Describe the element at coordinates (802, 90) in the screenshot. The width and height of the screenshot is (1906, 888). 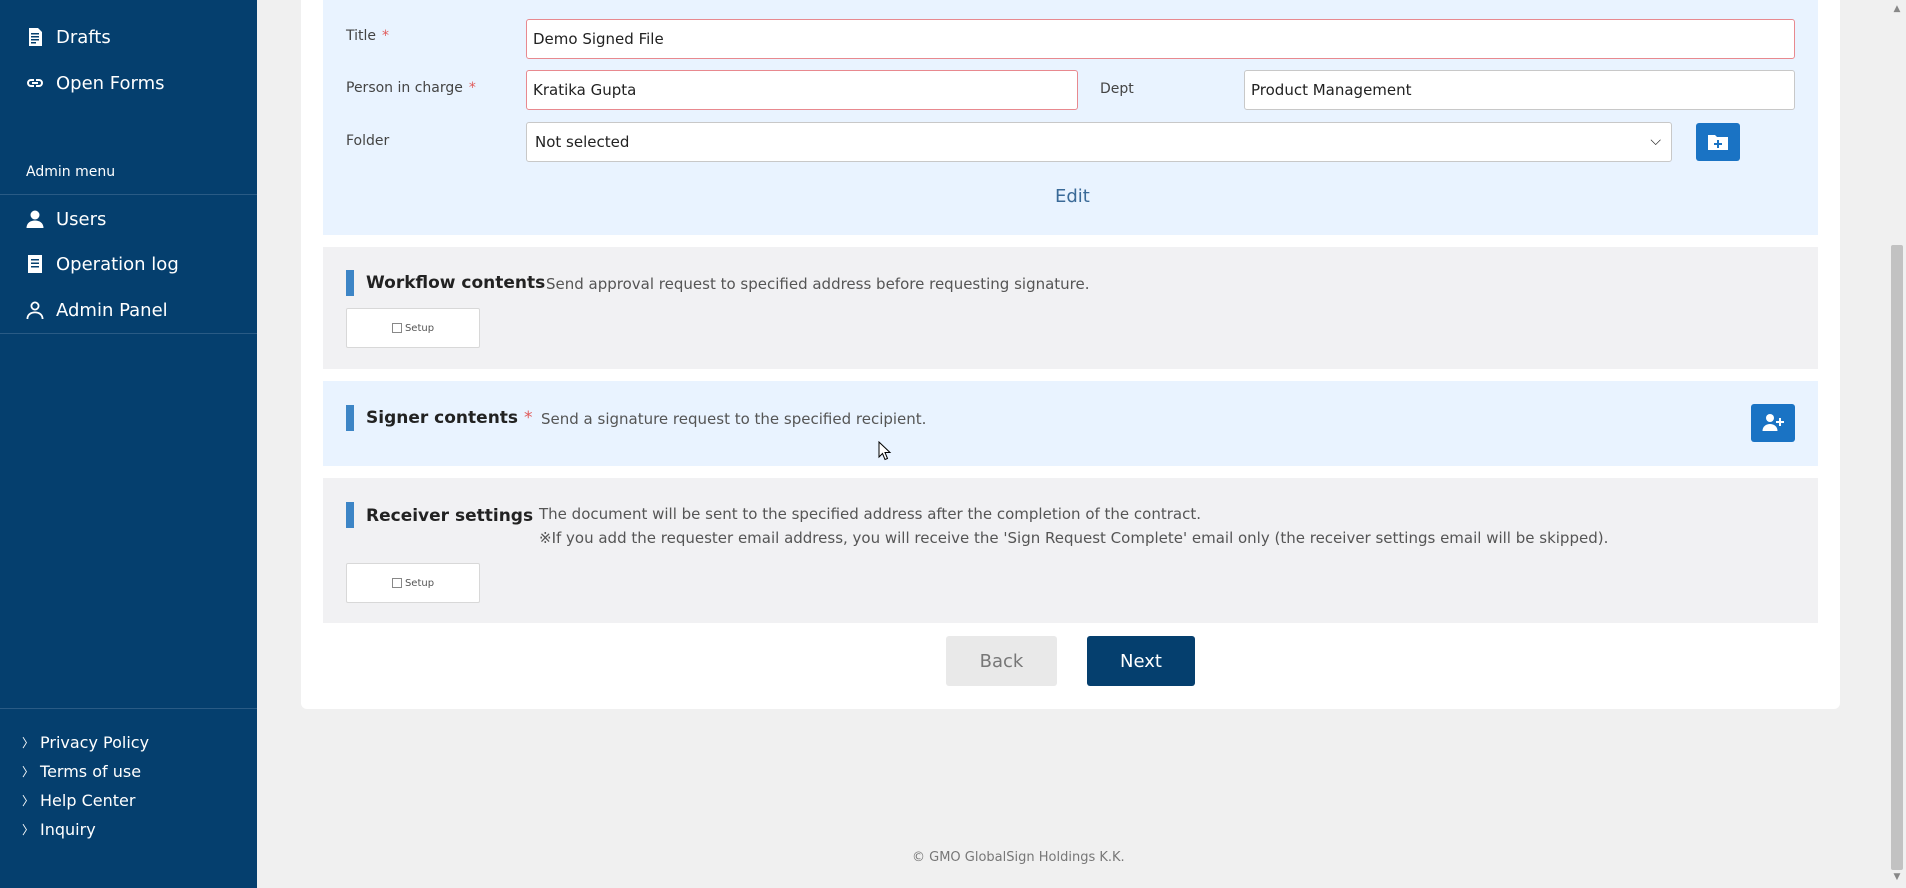
I see `person-in-charge-input: Kratika Gupta` at that location.